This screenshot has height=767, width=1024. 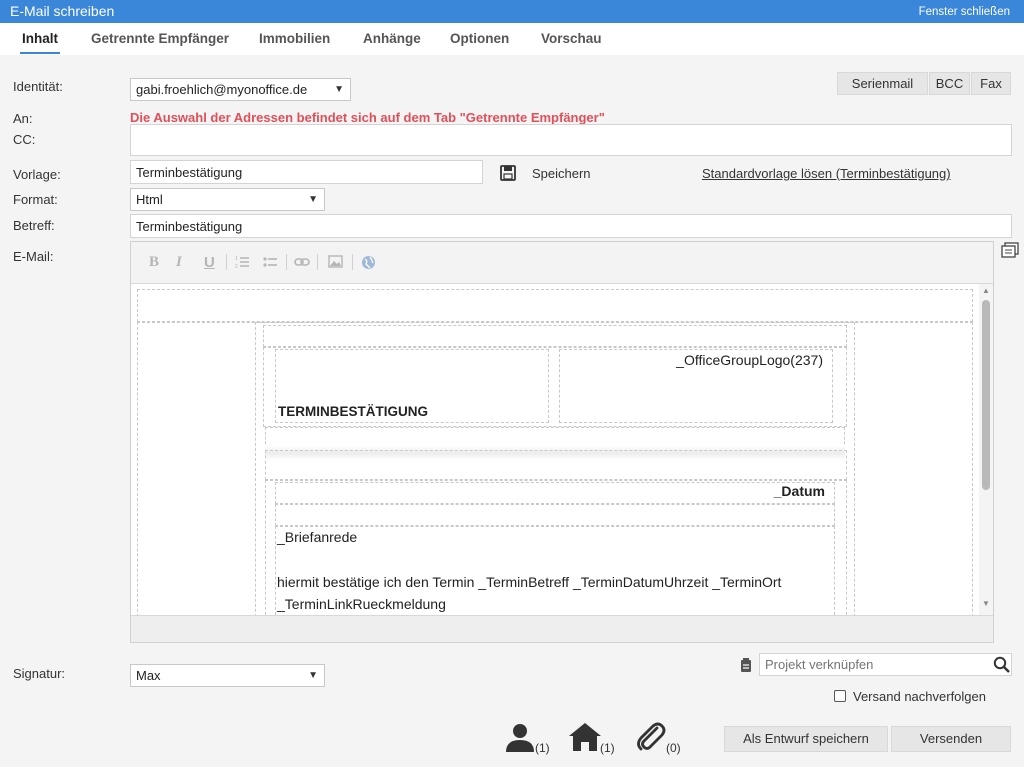 I want to click on format-value: Html, so click(x=149, y=199).